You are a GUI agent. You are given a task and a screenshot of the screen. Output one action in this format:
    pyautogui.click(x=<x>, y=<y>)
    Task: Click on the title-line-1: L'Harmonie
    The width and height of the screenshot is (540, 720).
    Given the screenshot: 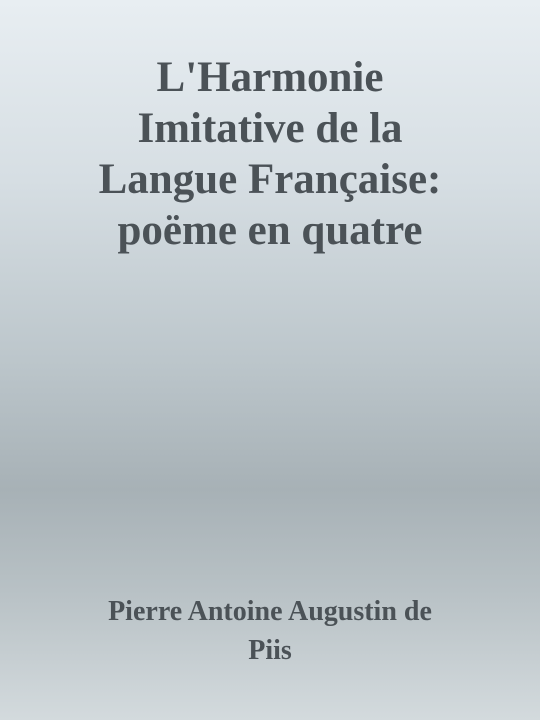 What is the action you would take?
    pyautogui.click(x=270, y=77)
    